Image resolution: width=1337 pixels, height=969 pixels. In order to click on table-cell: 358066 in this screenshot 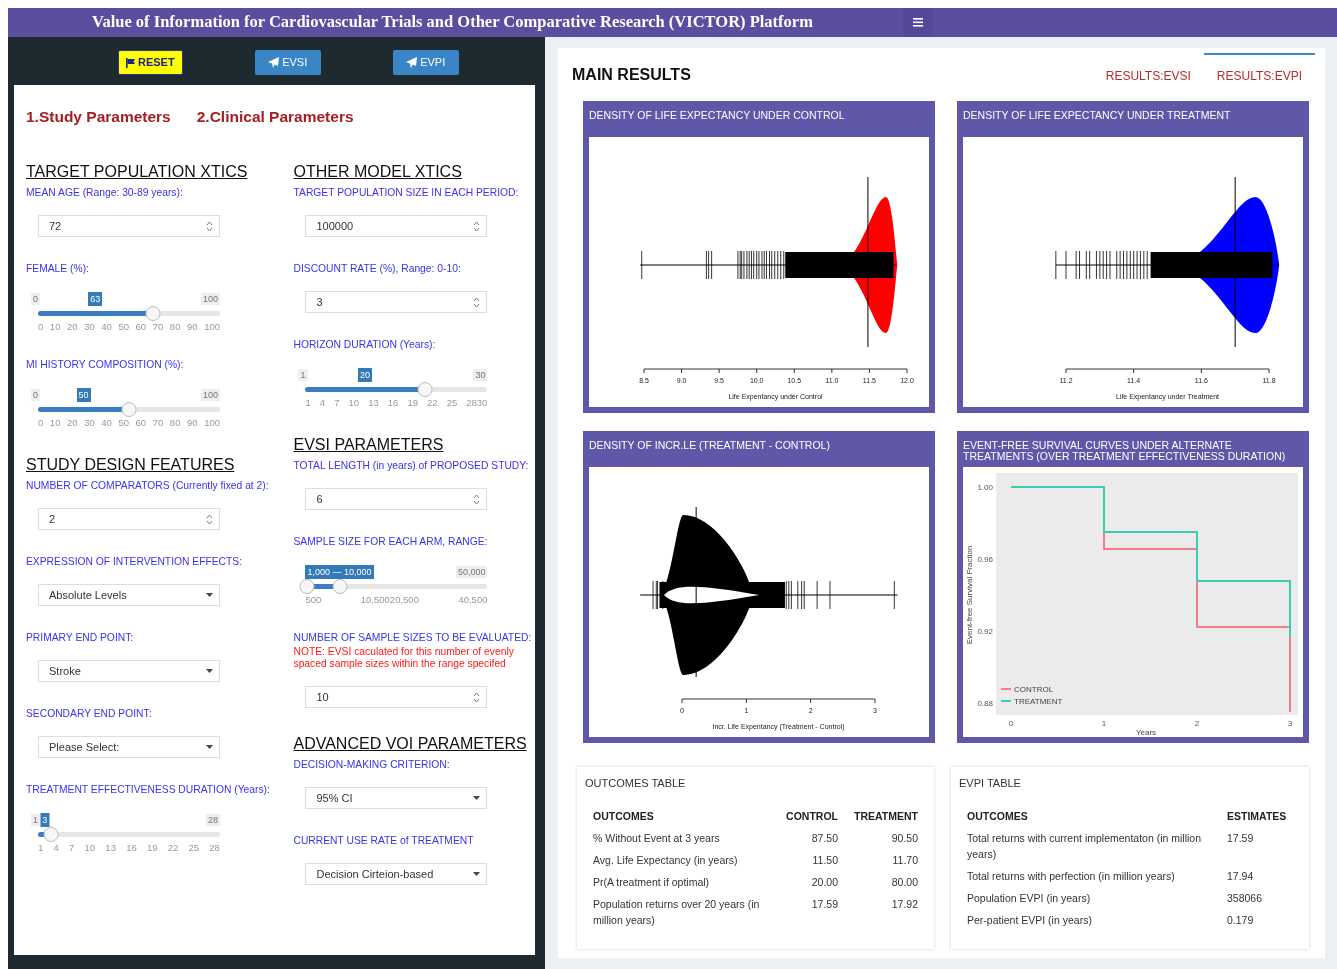, I will do `click(1260, 898)`.